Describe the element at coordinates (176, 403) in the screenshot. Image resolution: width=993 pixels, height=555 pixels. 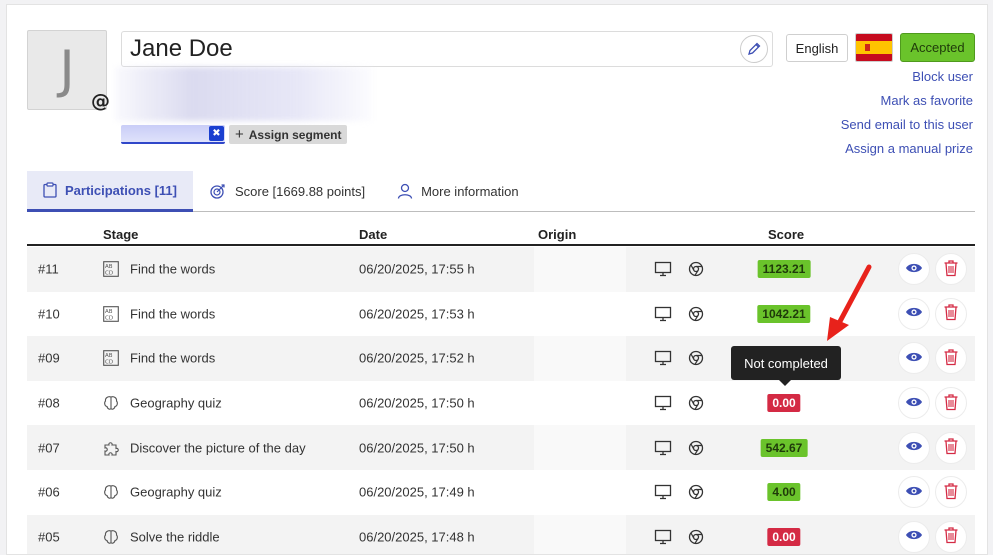
I see `stage-name: Geography quiz` at that location.